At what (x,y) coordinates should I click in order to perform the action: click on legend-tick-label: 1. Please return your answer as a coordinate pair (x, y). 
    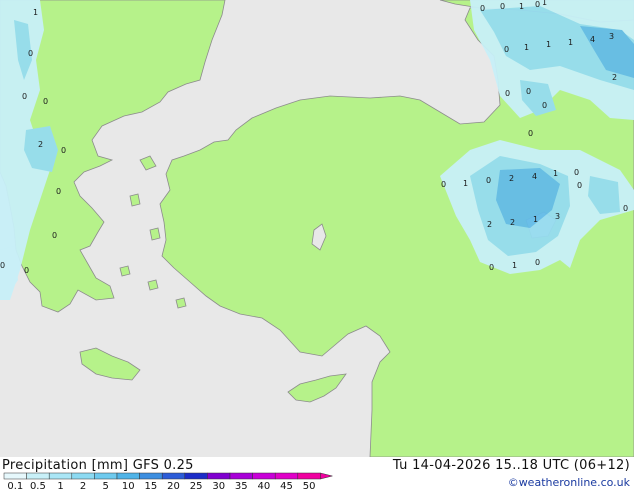
    Looking at the image, I should click on (60, 485).